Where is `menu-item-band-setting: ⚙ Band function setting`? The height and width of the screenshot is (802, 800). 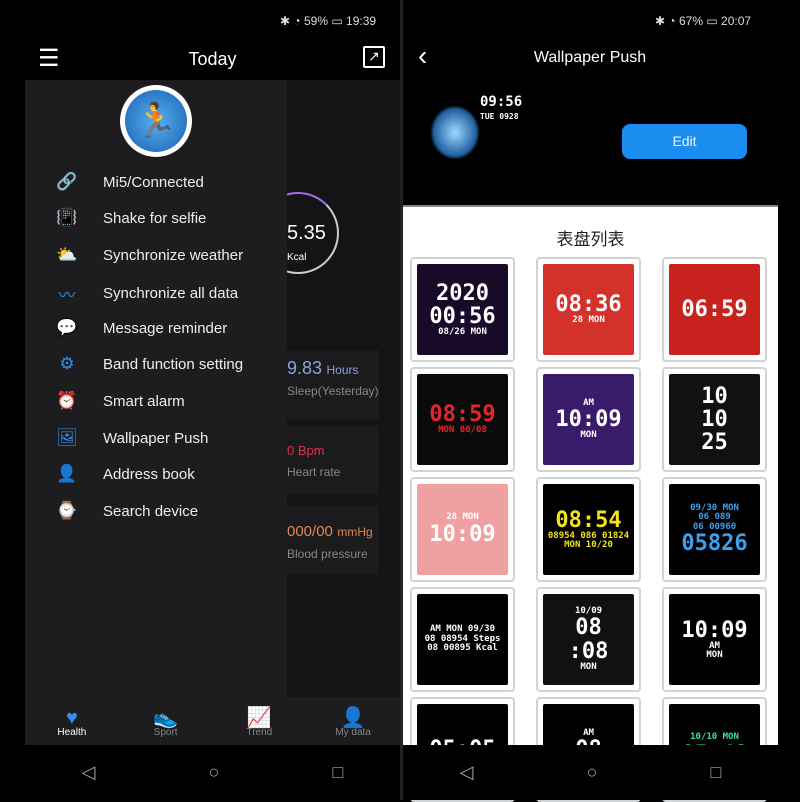
menu-item-band-setting: ⚙ Band function setting is located at coordinates (149, 364).